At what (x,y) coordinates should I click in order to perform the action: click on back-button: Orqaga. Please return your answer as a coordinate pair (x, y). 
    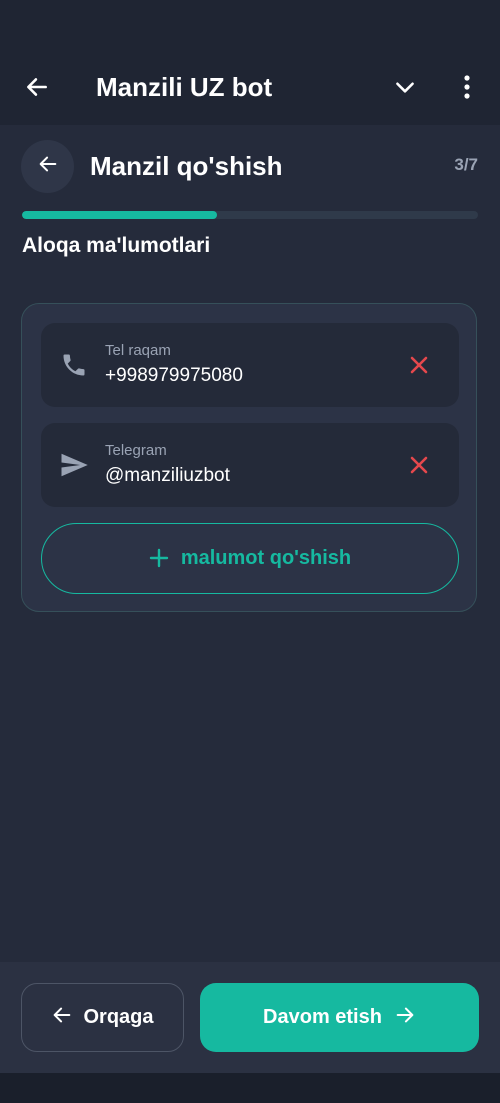
    Looking at the image, I should click on (102, 1017).